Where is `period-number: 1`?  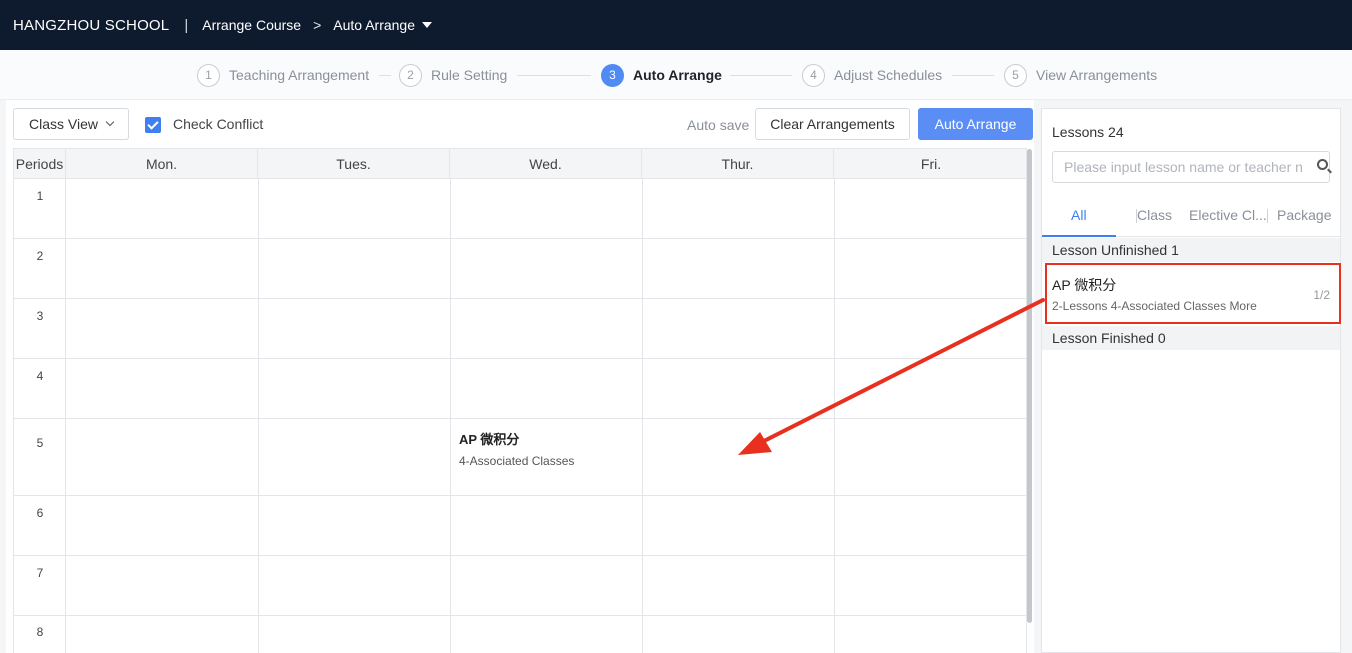
period-number: 1 is located at coordinates (40, 196).